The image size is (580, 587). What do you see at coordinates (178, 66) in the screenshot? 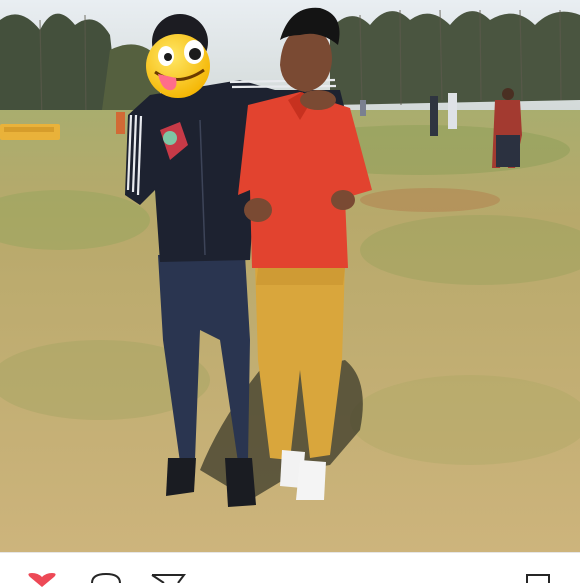
I see `tongue-out-winking-face-emoji-sticker` at bounding box center [178, 66].